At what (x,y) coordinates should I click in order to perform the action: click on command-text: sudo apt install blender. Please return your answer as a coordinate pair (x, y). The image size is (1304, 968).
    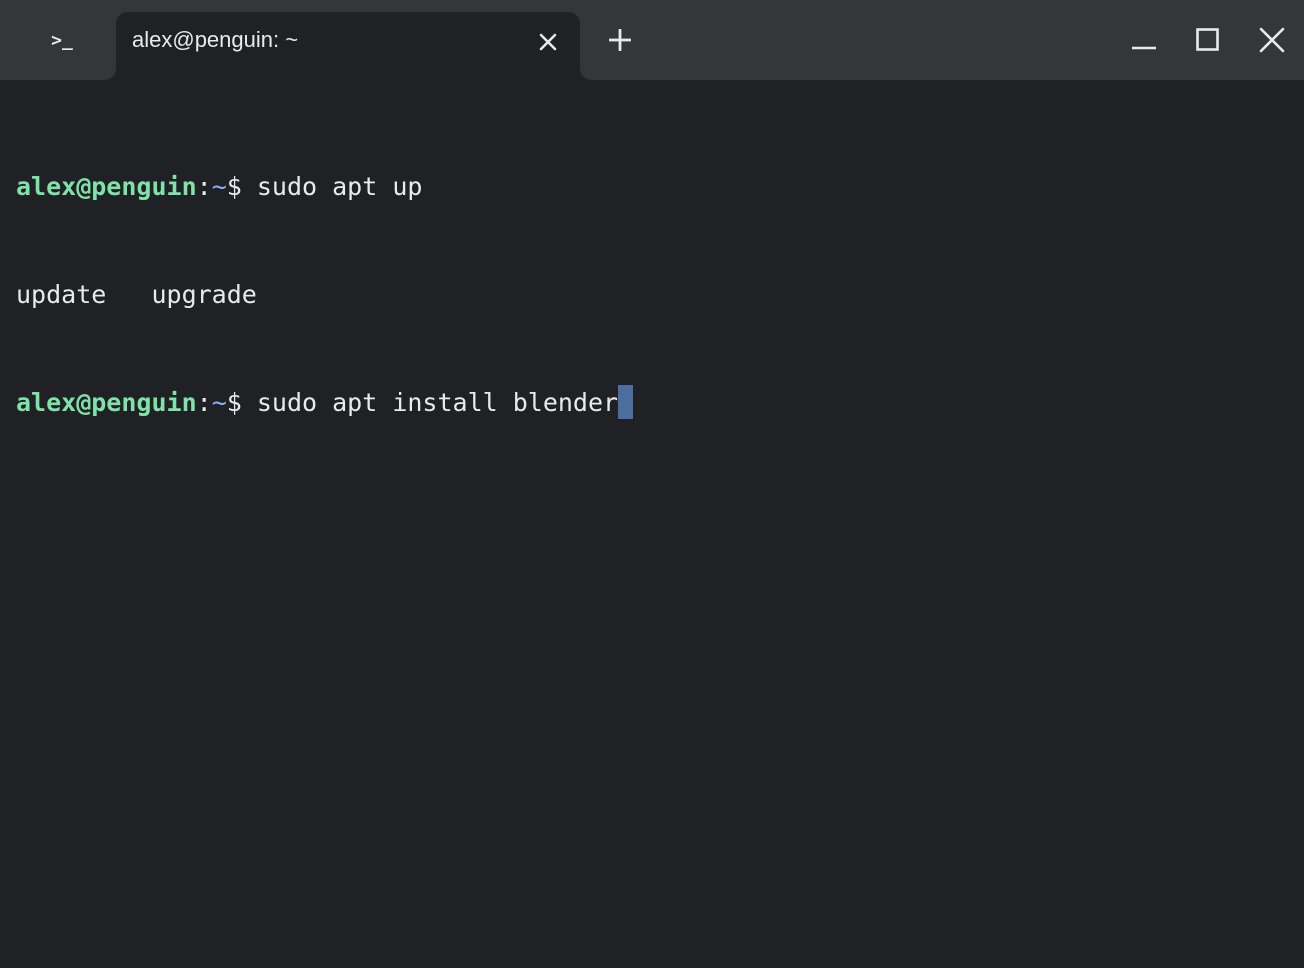
    Looking at the image, I should click on (437, 402).